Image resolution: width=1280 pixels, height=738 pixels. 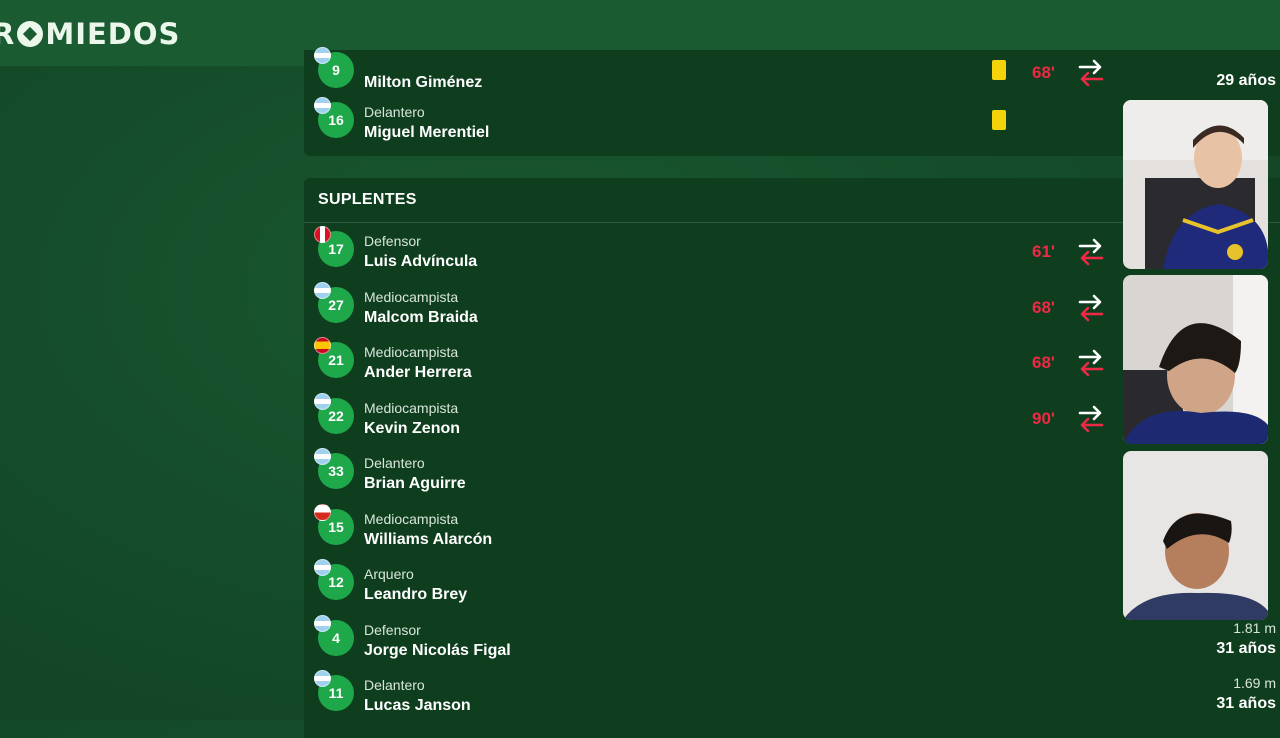 I want to click on player-name: Kevin Zenon, so click(x=412, y=429).